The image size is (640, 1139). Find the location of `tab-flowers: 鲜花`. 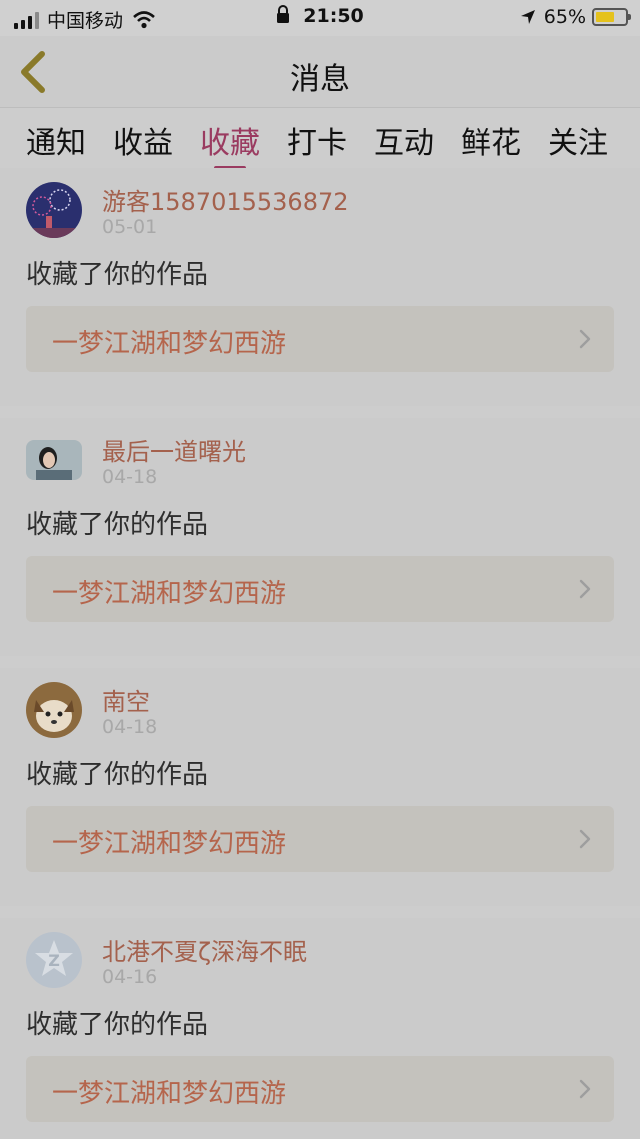

tab-flowers: 鲜花 is located at coordinates (491, 140).